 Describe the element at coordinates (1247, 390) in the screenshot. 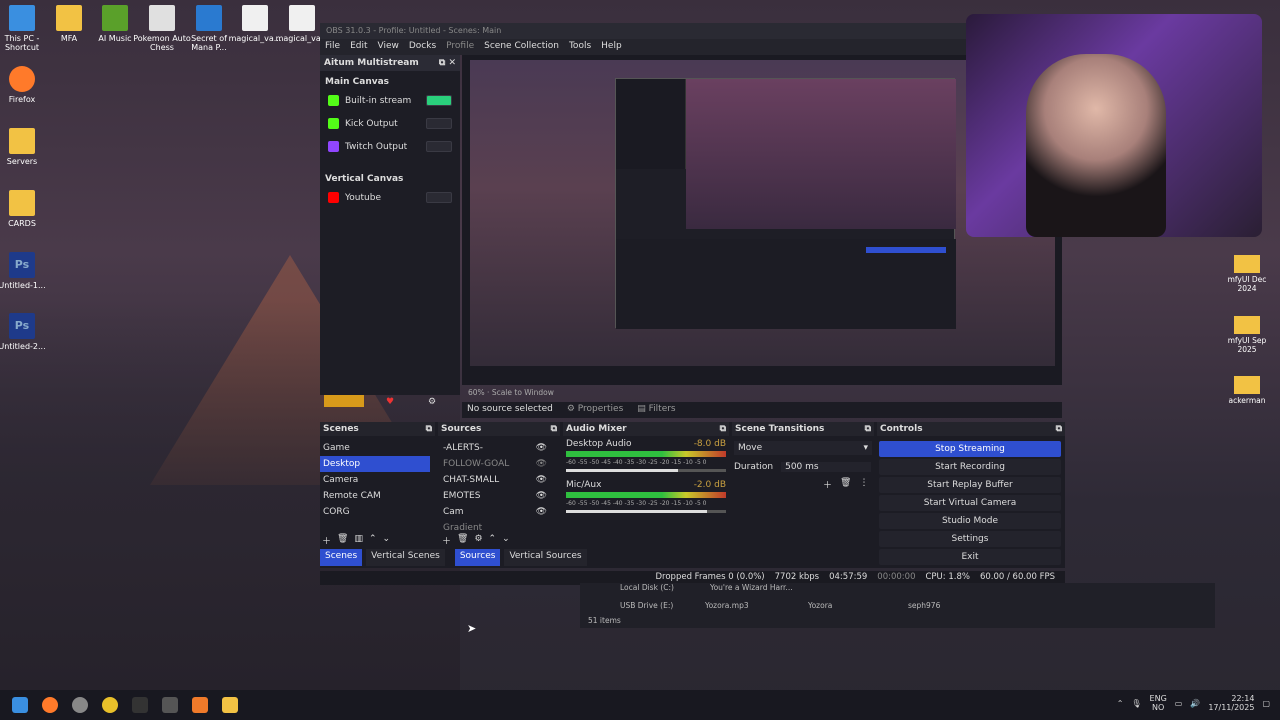

I see `desktop-icon-ackerman: ackerman` at that location.